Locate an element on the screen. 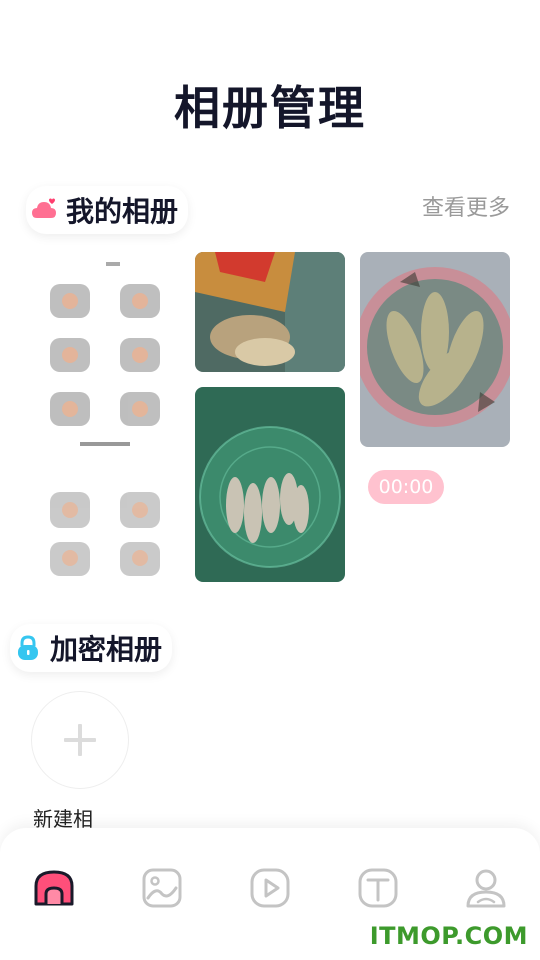 The height and width of the screenshot is (960, 540). view-more-link: 查看更多 is located at coordinates (466, 206).